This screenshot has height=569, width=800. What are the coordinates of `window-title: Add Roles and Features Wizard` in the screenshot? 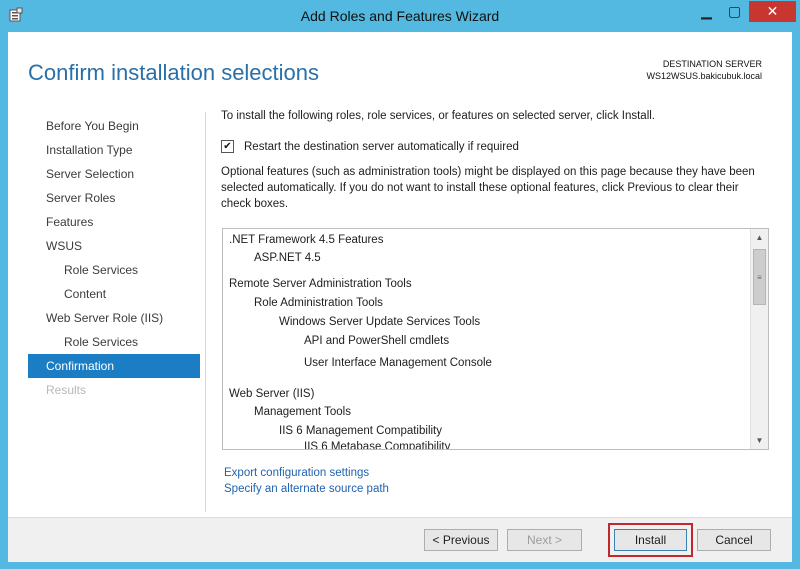 It's located at (400, 16).